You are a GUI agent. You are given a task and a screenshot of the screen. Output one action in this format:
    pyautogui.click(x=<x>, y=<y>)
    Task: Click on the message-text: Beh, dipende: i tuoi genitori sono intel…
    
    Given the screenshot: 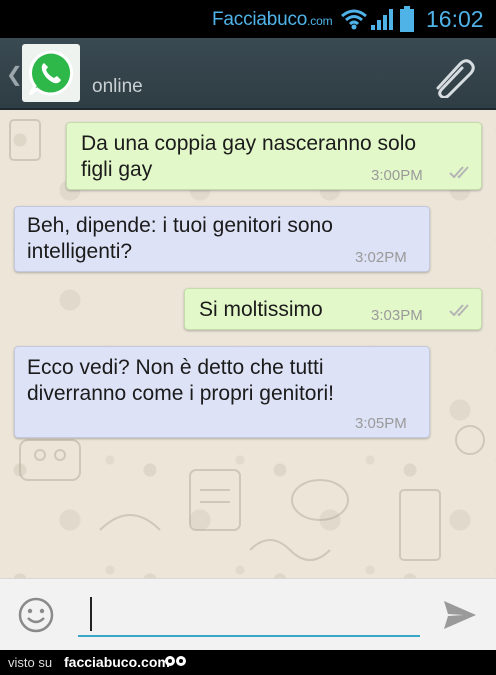 What is the action you would take?
    pyautogui.click(x=180, y=238)
    